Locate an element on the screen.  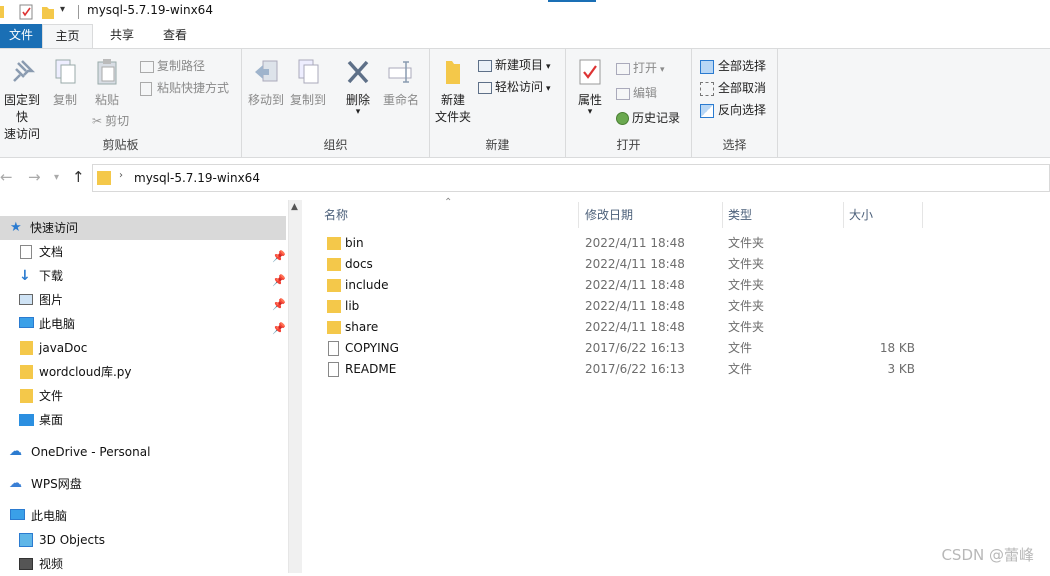
edit-button: 编辑 is located at coordinates (636, 92).